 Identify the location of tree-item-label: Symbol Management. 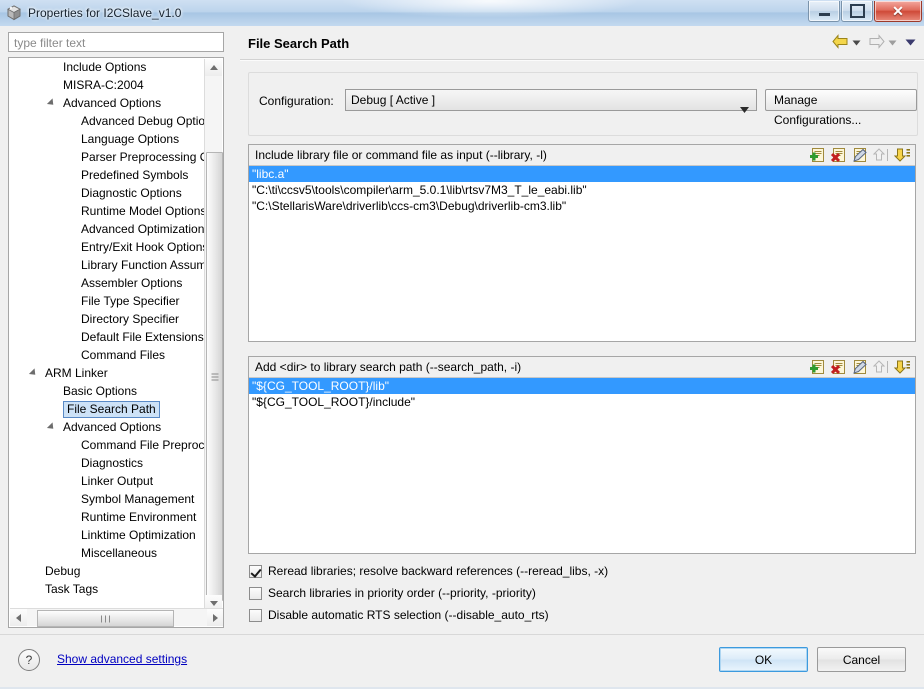
(138, 499).